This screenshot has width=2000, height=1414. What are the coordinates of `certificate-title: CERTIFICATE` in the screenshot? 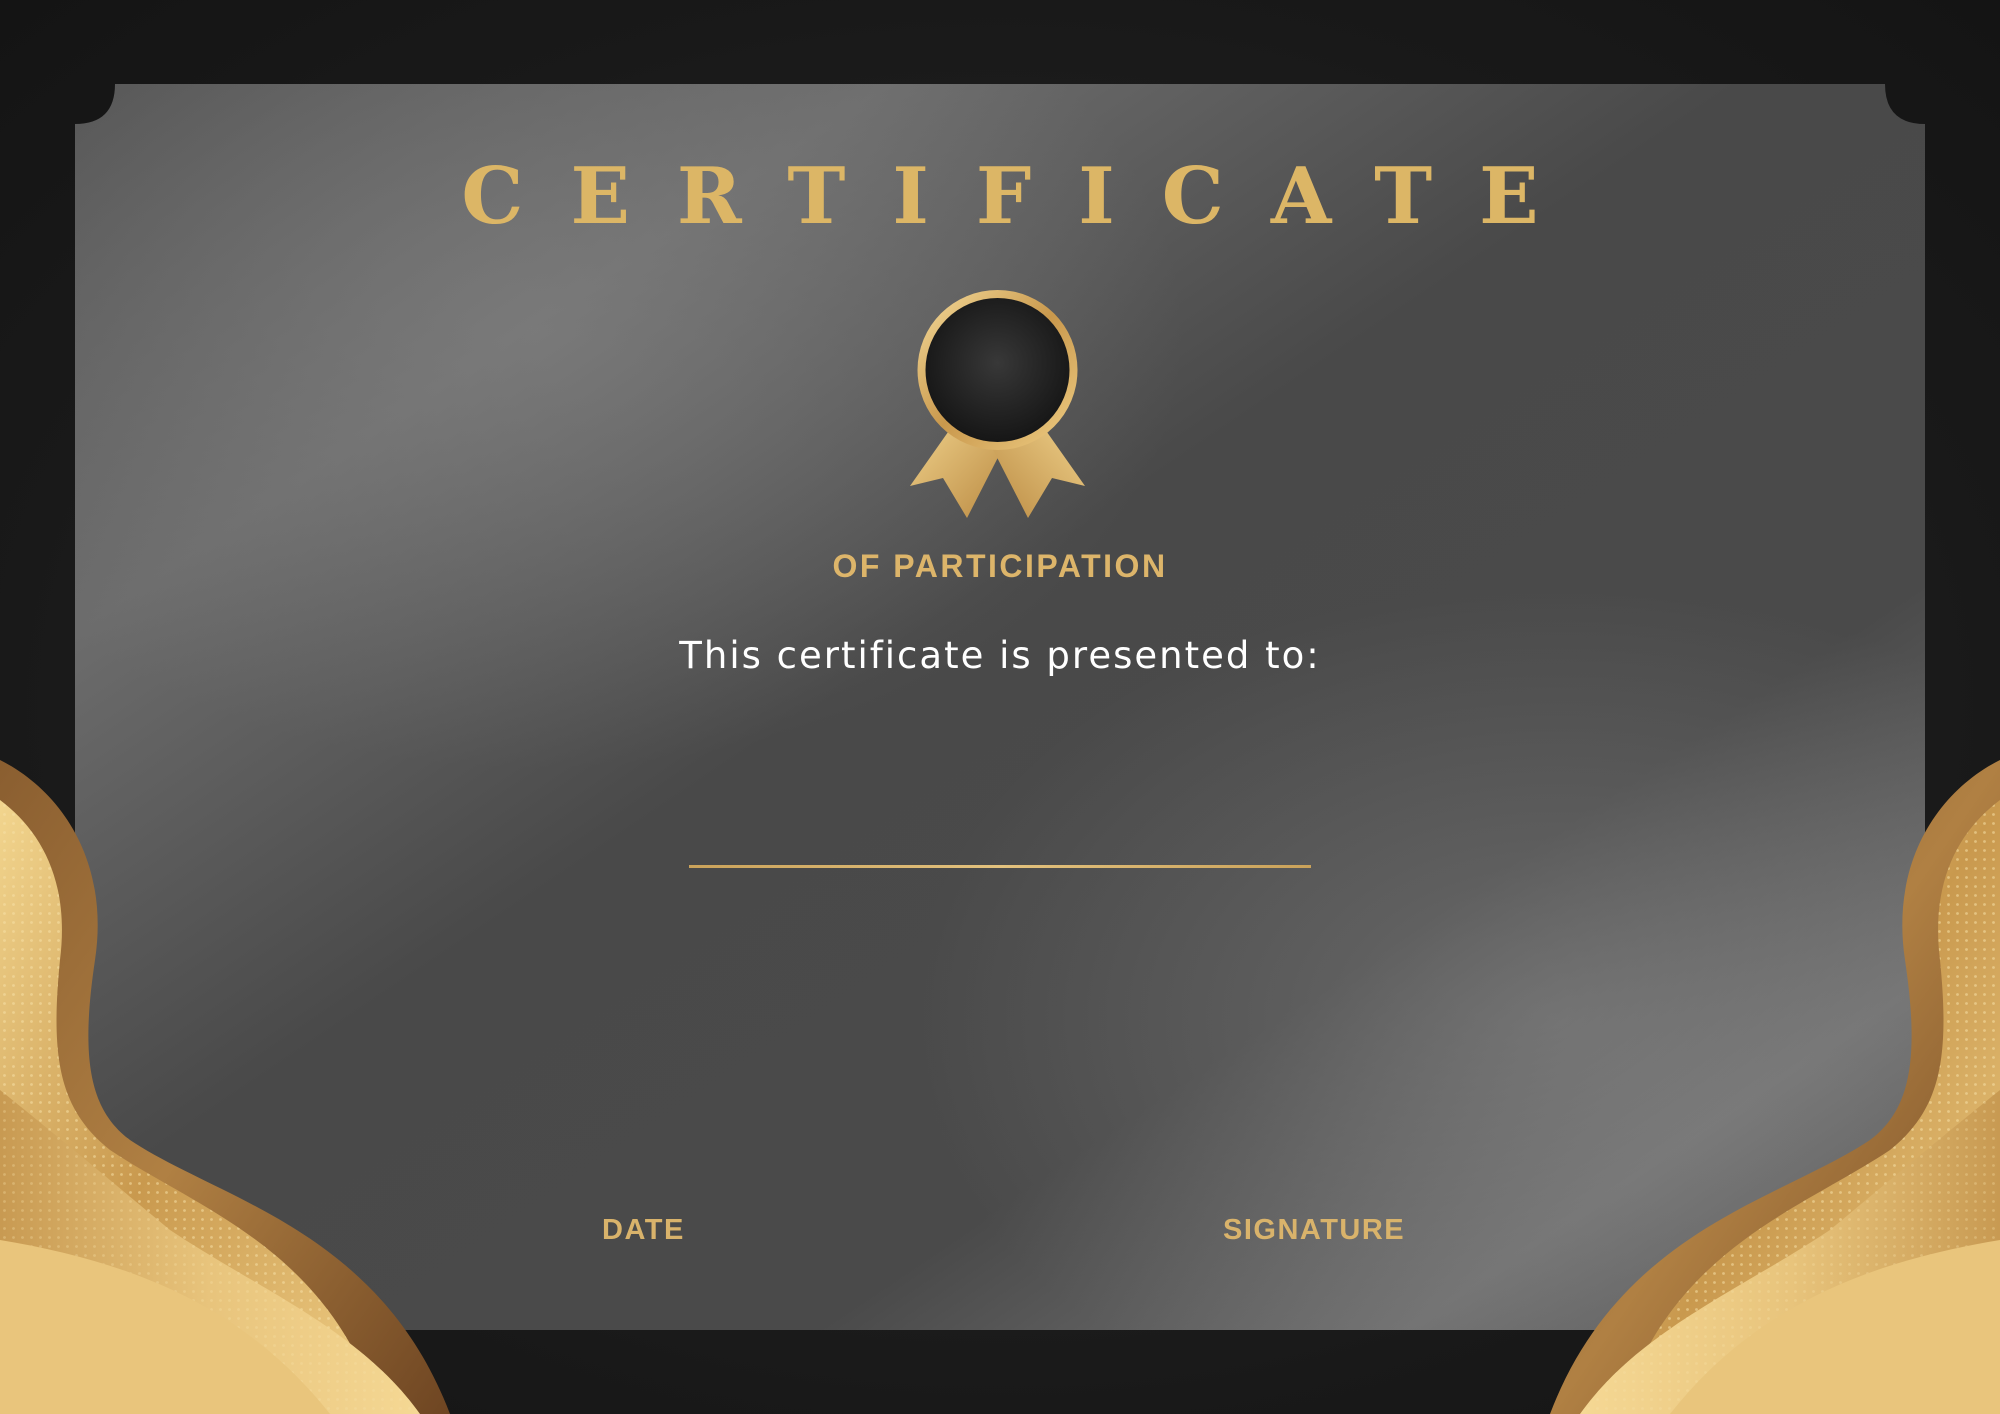 It's located at (1023, 196).